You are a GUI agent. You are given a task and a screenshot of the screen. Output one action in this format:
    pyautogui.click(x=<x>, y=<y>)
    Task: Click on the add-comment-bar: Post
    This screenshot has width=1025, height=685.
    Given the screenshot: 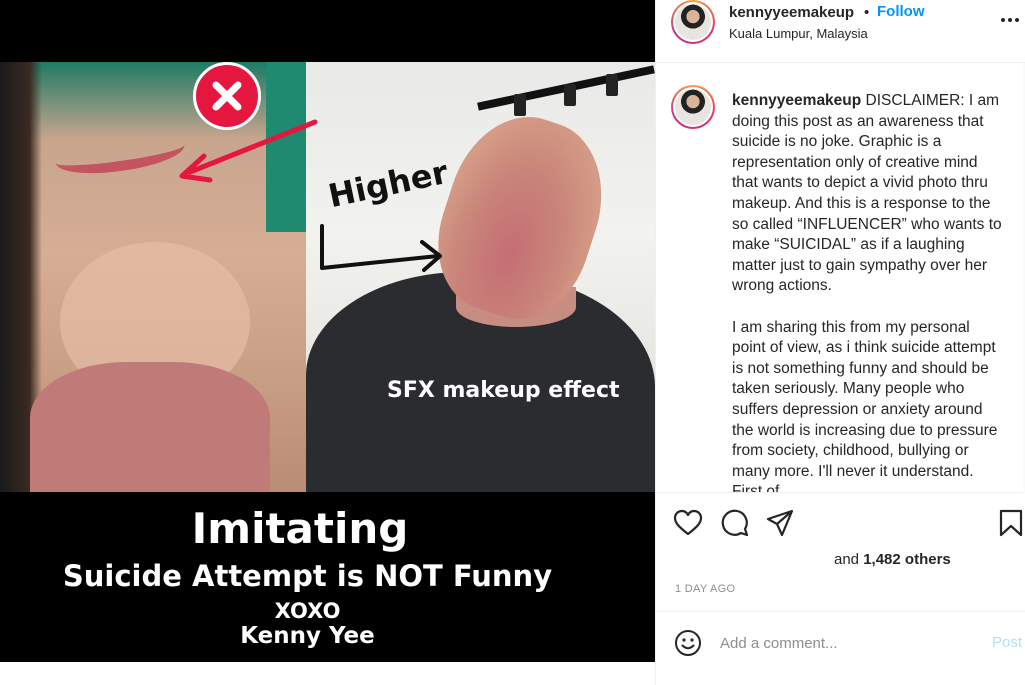 What is the action you would take?
    pyautogui.click(x=840, y=642)
    